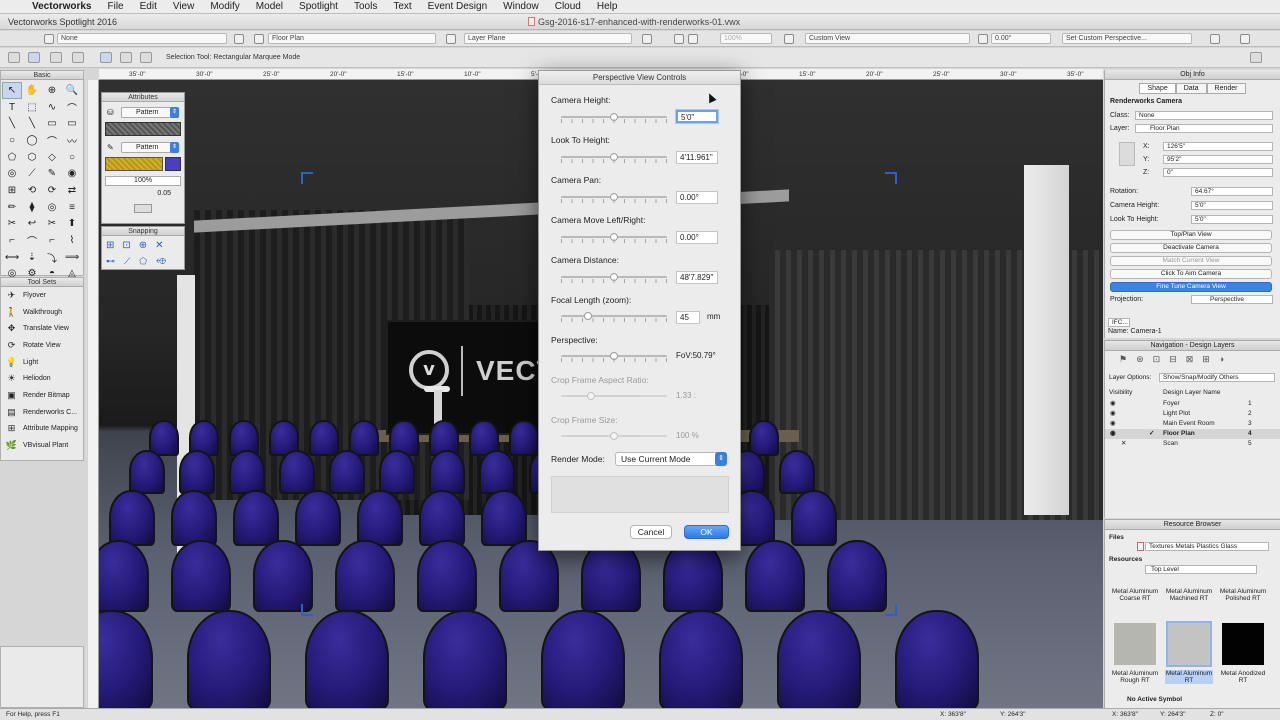 This screenshot has width=1280, height=720. What do you see at coordinates (1226, 88) in the screenshot?
I see `tab-render: Render` at bounding box center [1226, 88].